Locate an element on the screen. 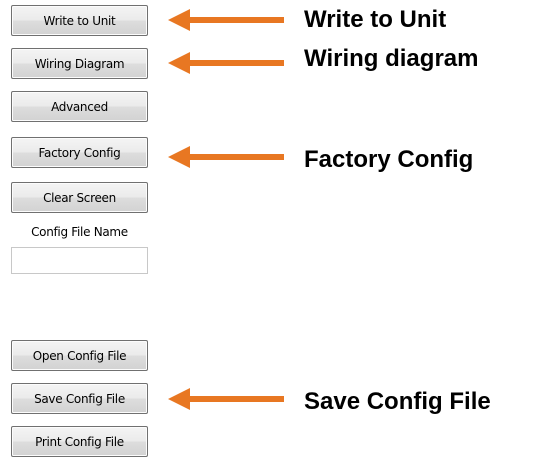 This screenshot has height=461, width=546. callout-write-to-unit: Write to Unit is located at coordinates (375, 19).